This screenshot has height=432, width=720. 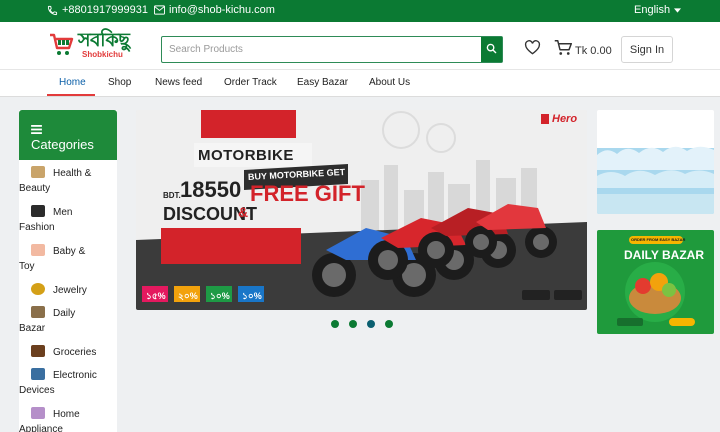 I want to click on appliance-icon, so click(x=38, y=413).